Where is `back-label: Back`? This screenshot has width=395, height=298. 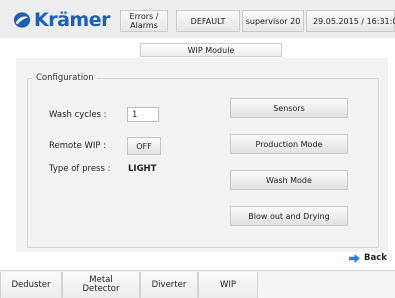
back-label: Back is located at coordinates (375, 258).